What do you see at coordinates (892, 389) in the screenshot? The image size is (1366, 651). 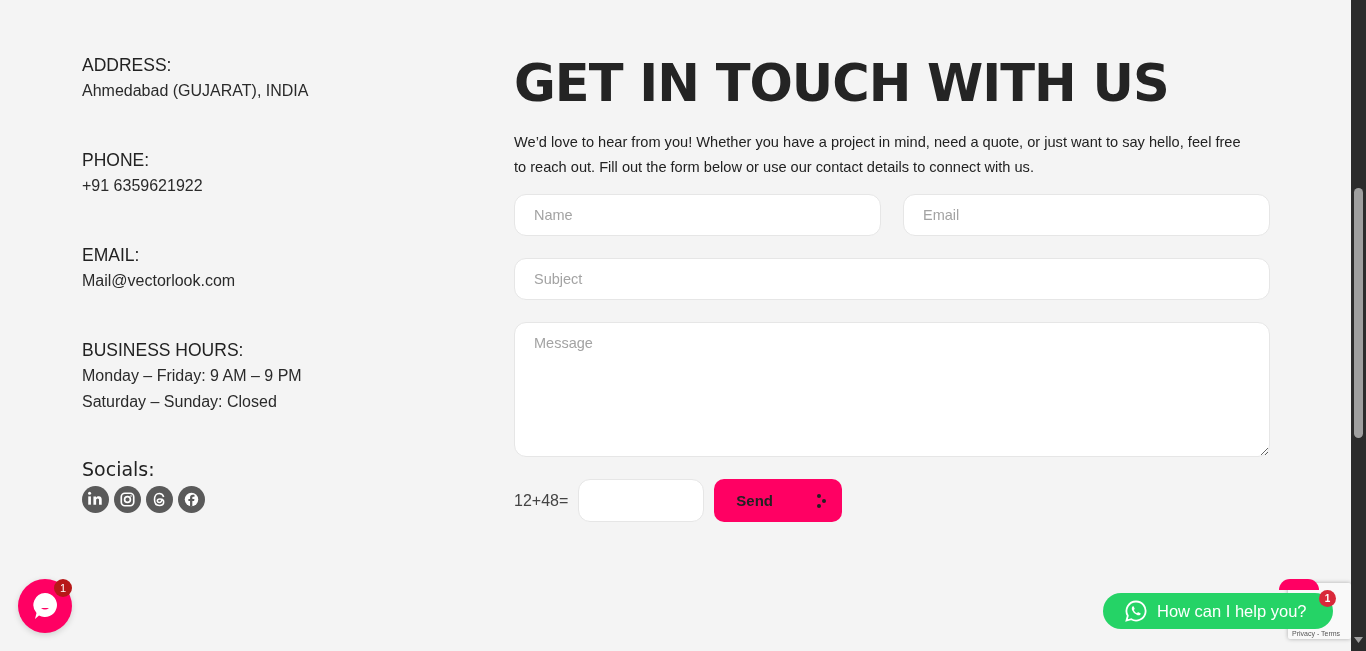 I see `message-field: Message` at bounding box center [892, 389].